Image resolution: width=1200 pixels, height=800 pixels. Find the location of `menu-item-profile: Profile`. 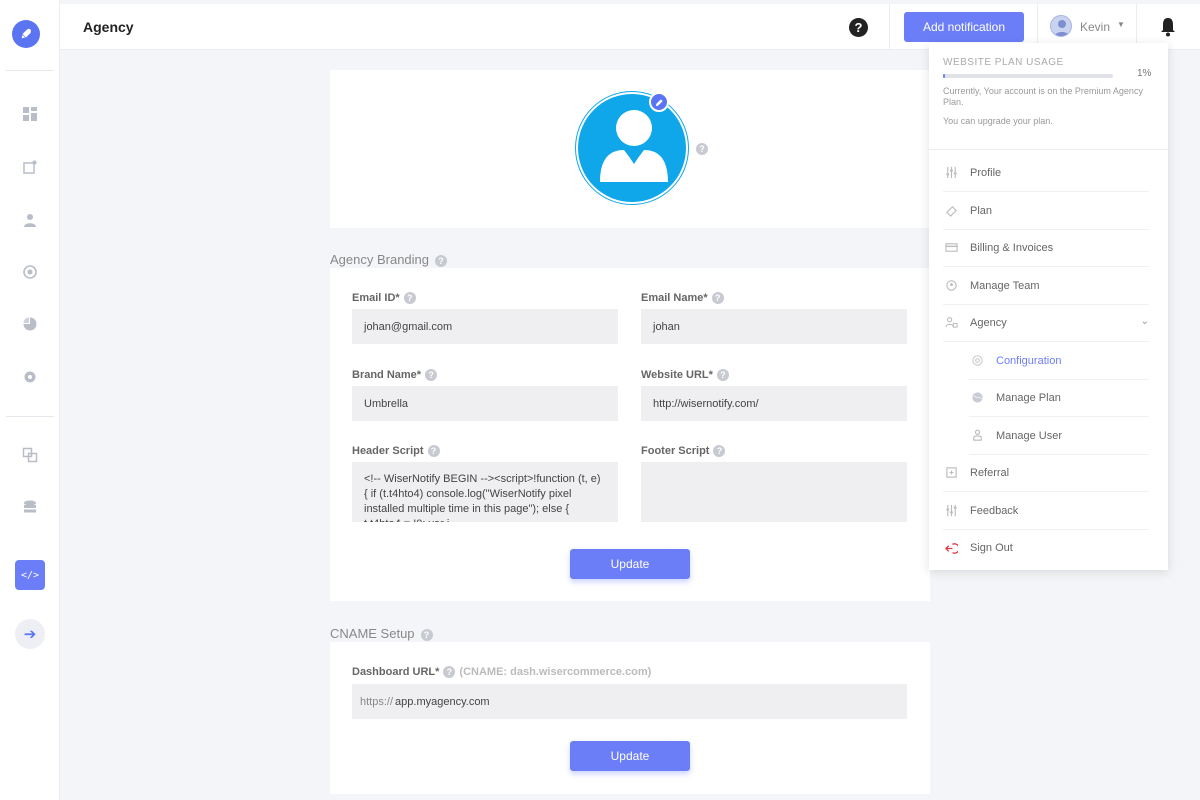

menu-item-profile: Profile is located at coordinates (1046, 173).